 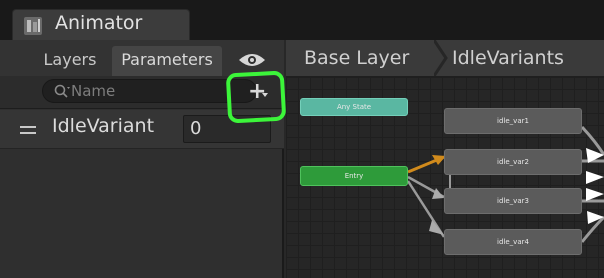 I want to click on drag-handle-icon, so click(x=28, y=130).